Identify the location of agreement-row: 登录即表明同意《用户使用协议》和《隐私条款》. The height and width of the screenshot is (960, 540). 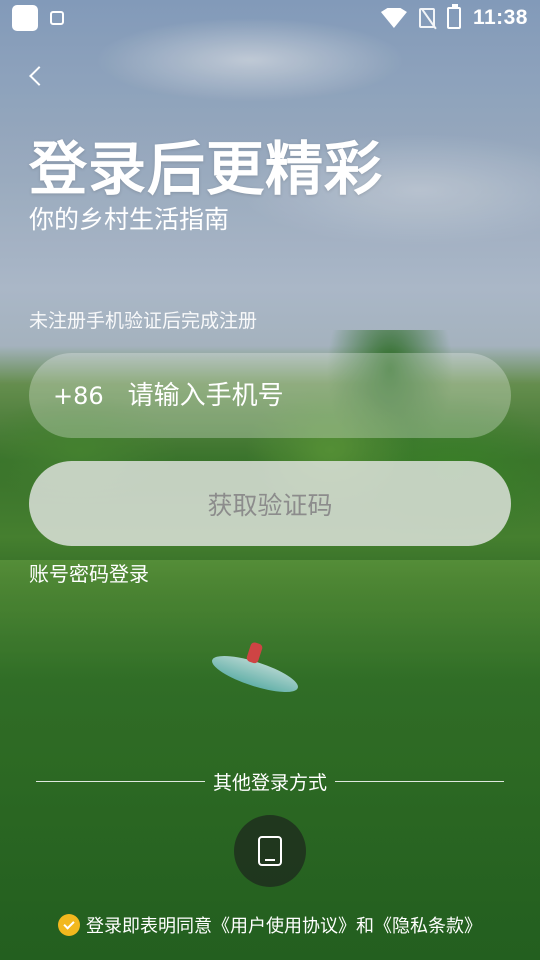
(270, 925).